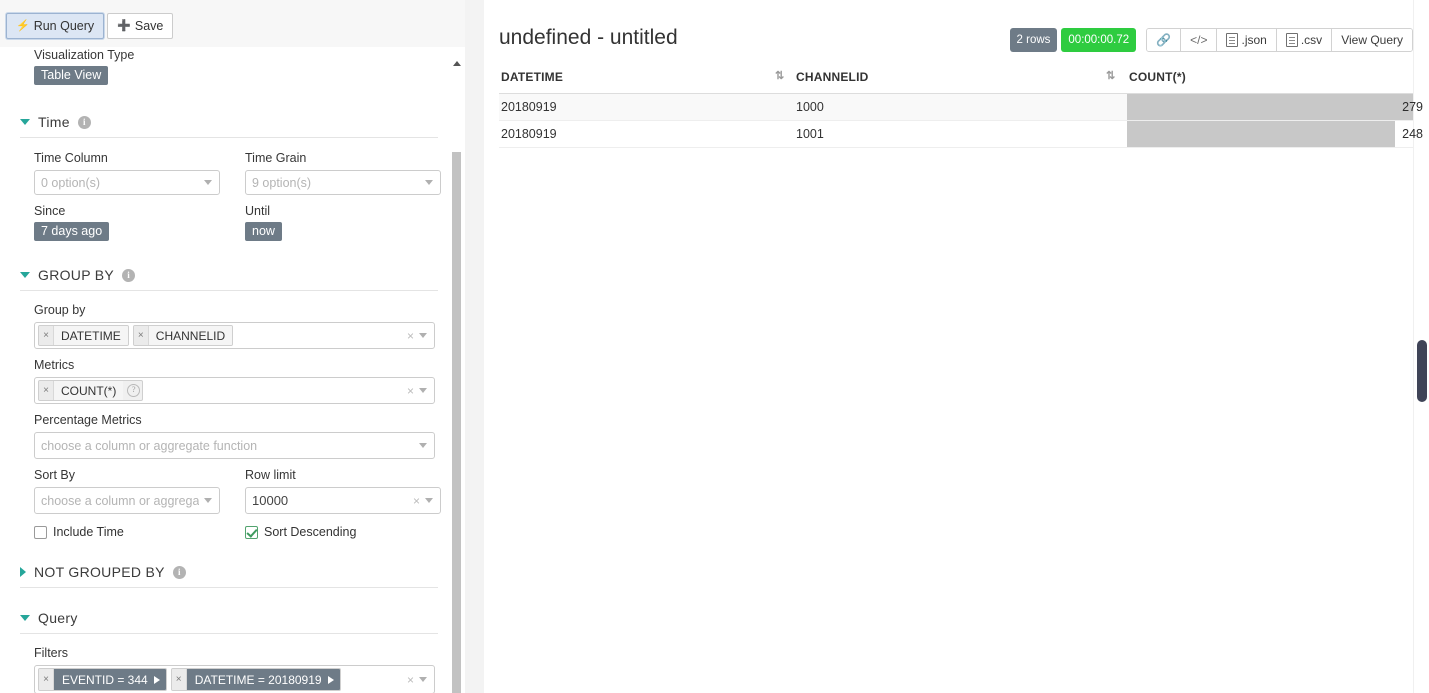  I want to click on group-by-select: × DATETIME × CHANNELID ×, so click(234, 335).